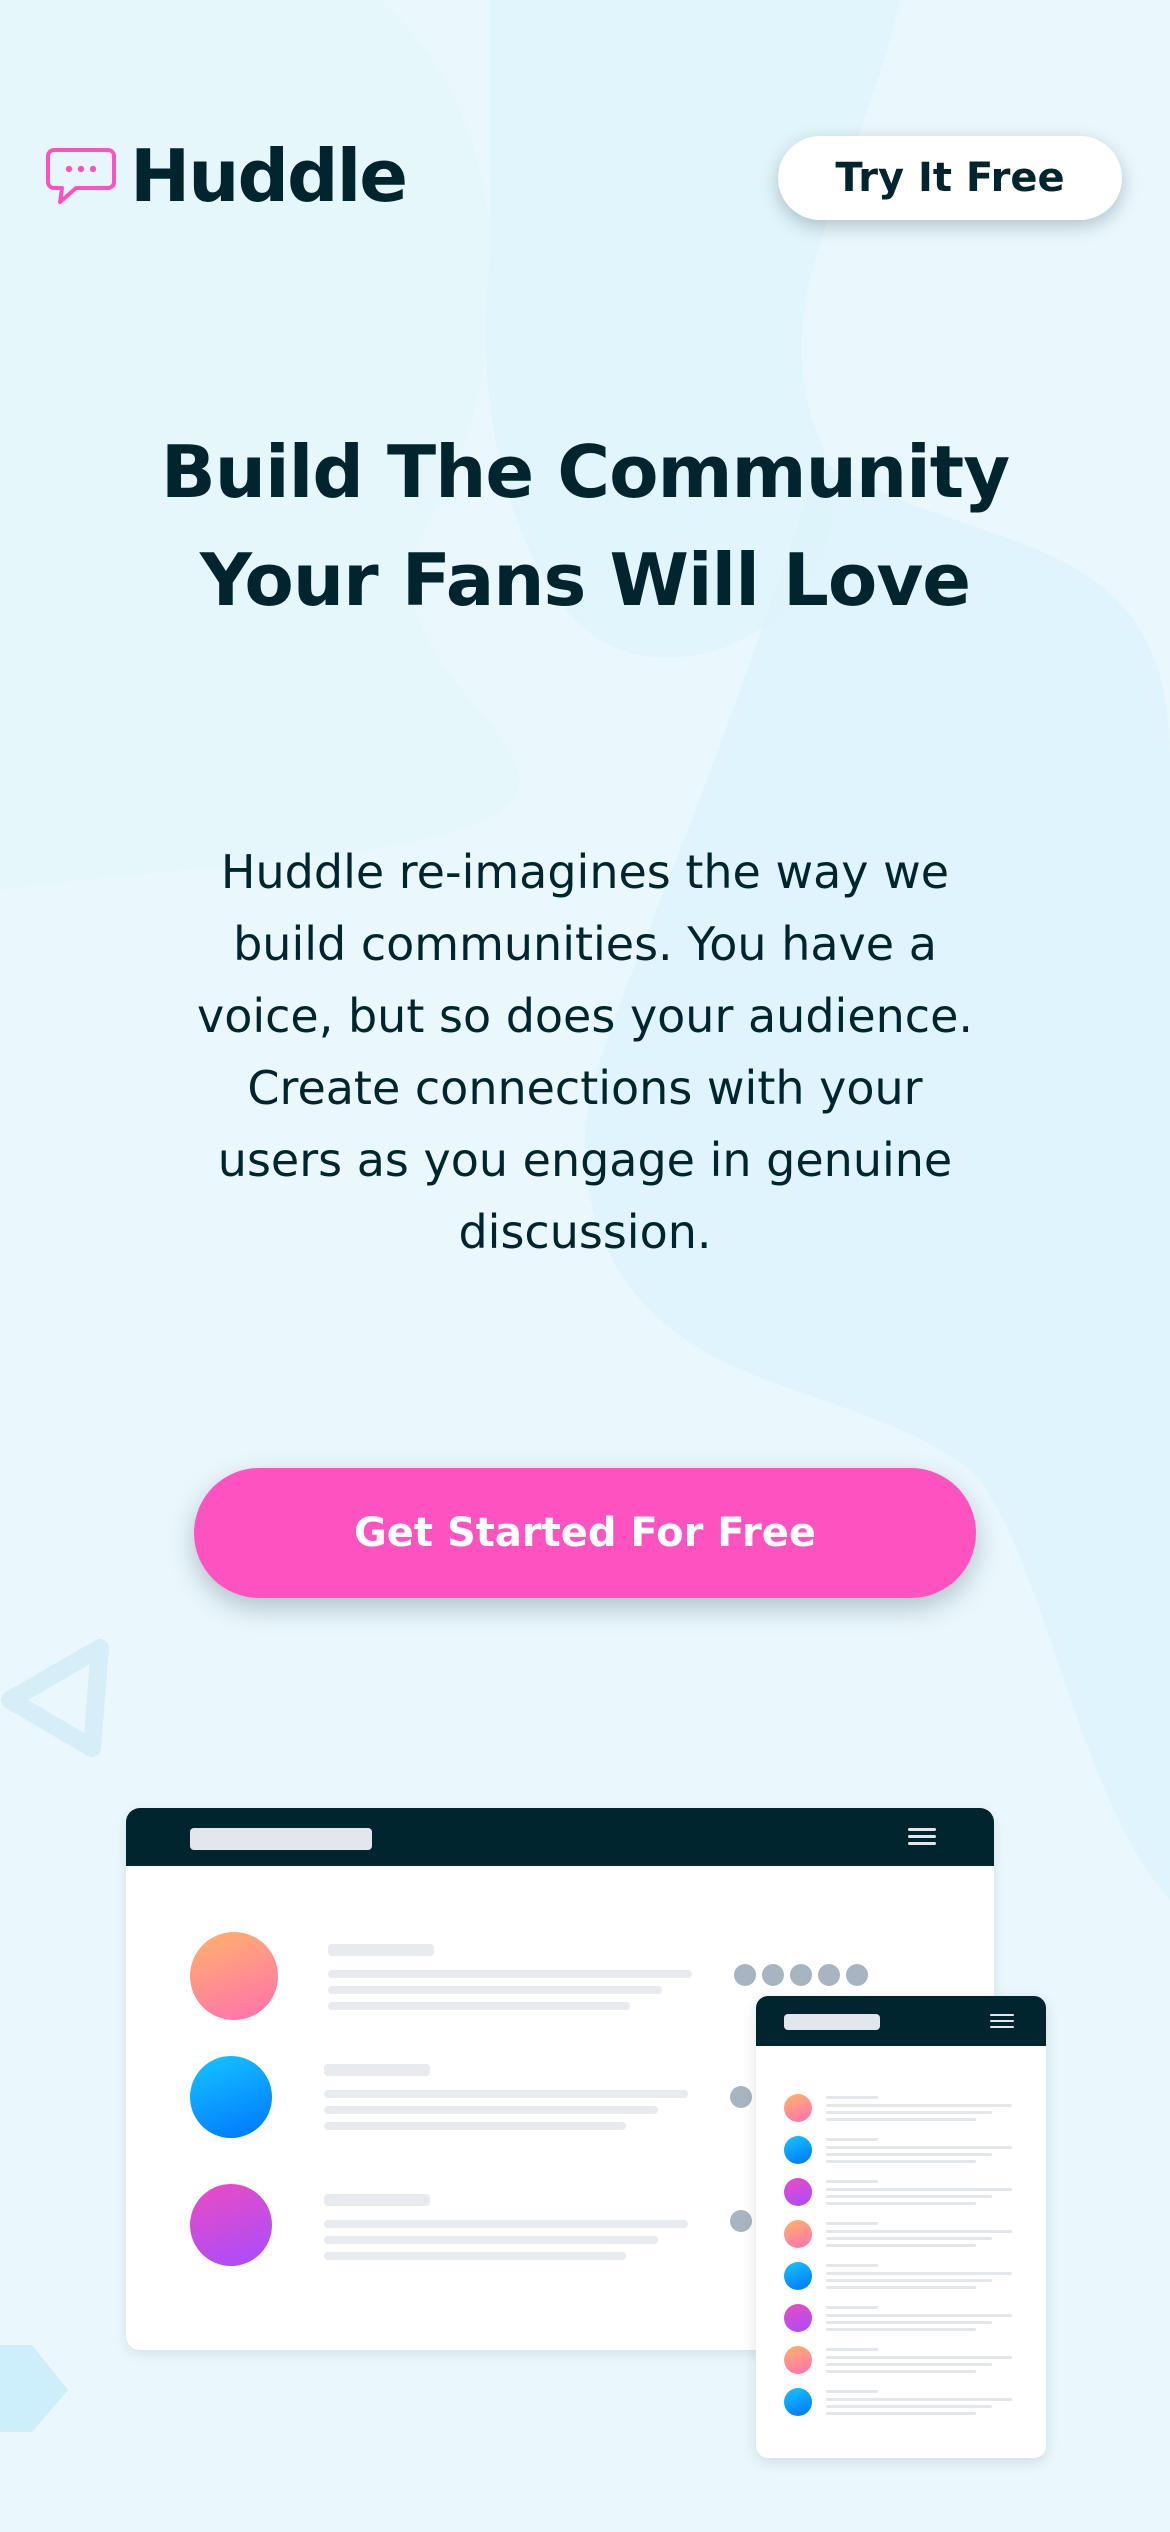  I want to click on mobile-app-mockup, so click(901, 2227).